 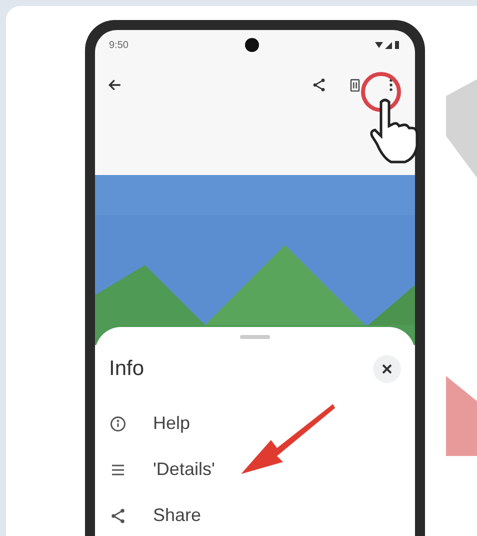 What do you see at coordinates (255, 469) in the screenshot?
I see `menu-item: 'Details'` at bounding box center [255, 469].